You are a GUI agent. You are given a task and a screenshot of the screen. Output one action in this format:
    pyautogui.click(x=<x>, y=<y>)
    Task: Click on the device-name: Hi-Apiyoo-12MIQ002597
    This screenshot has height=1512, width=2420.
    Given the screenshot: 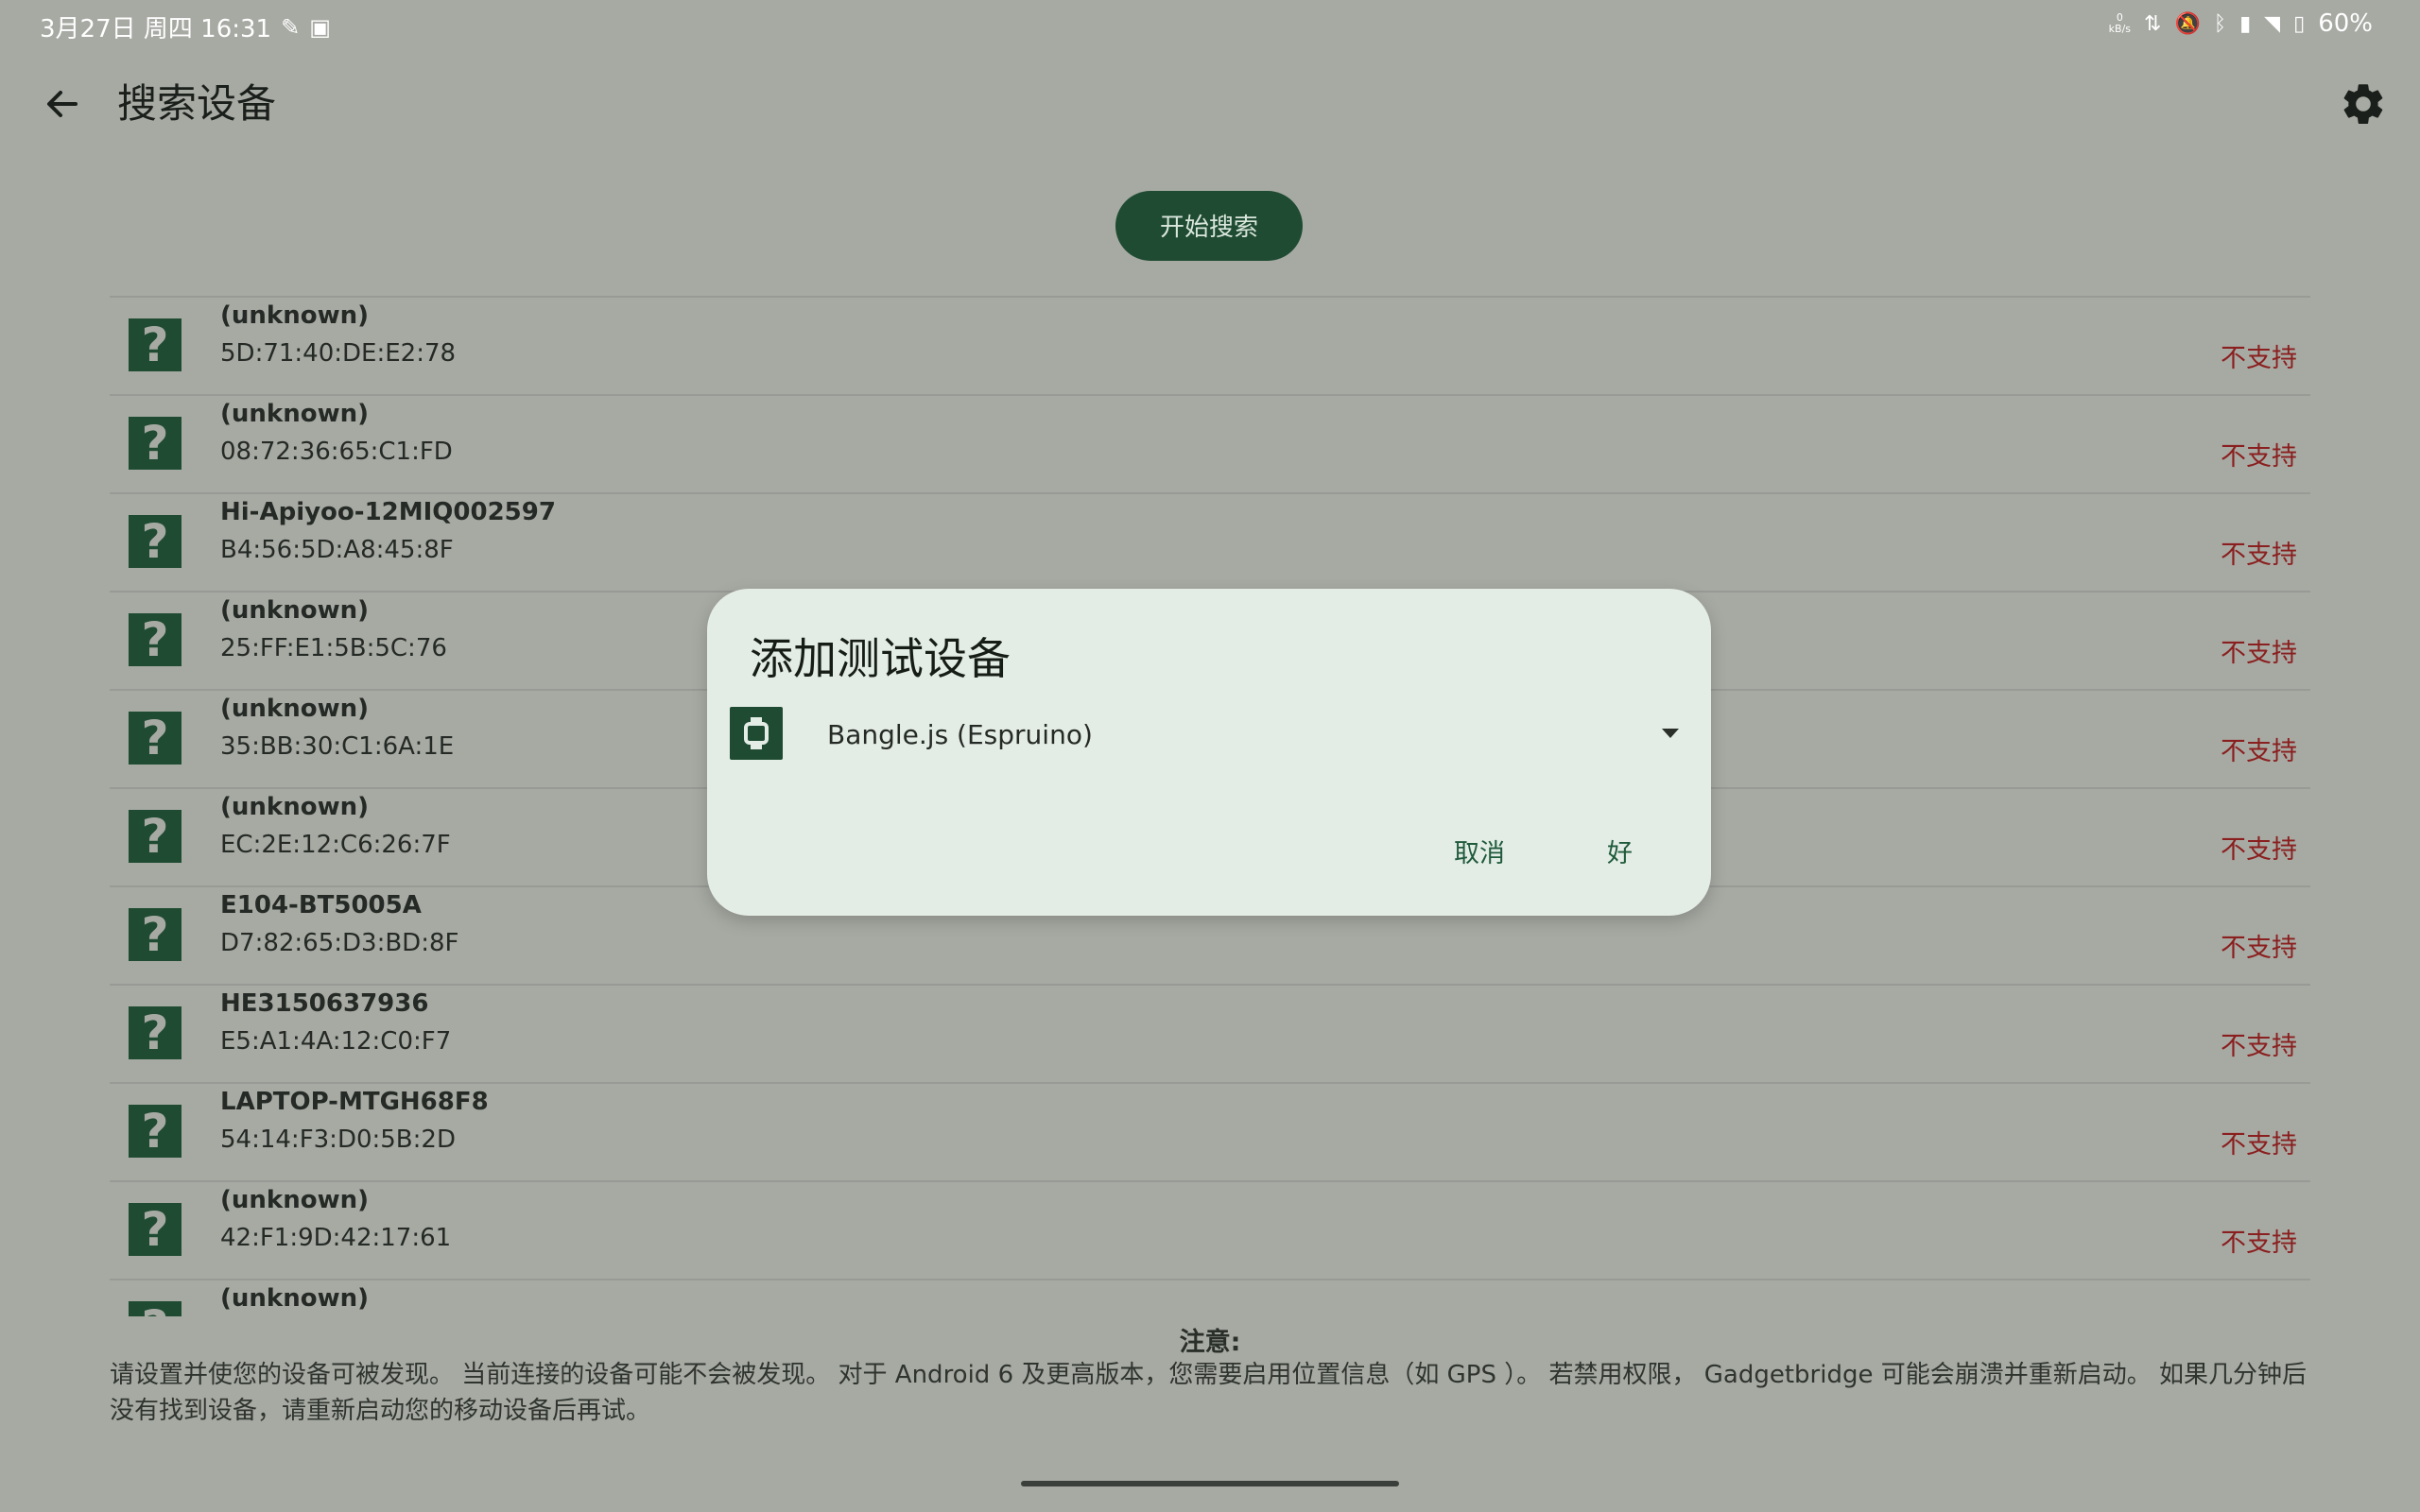 What is the action you would take?
    pyautogui.click(x=388, y=512)
    